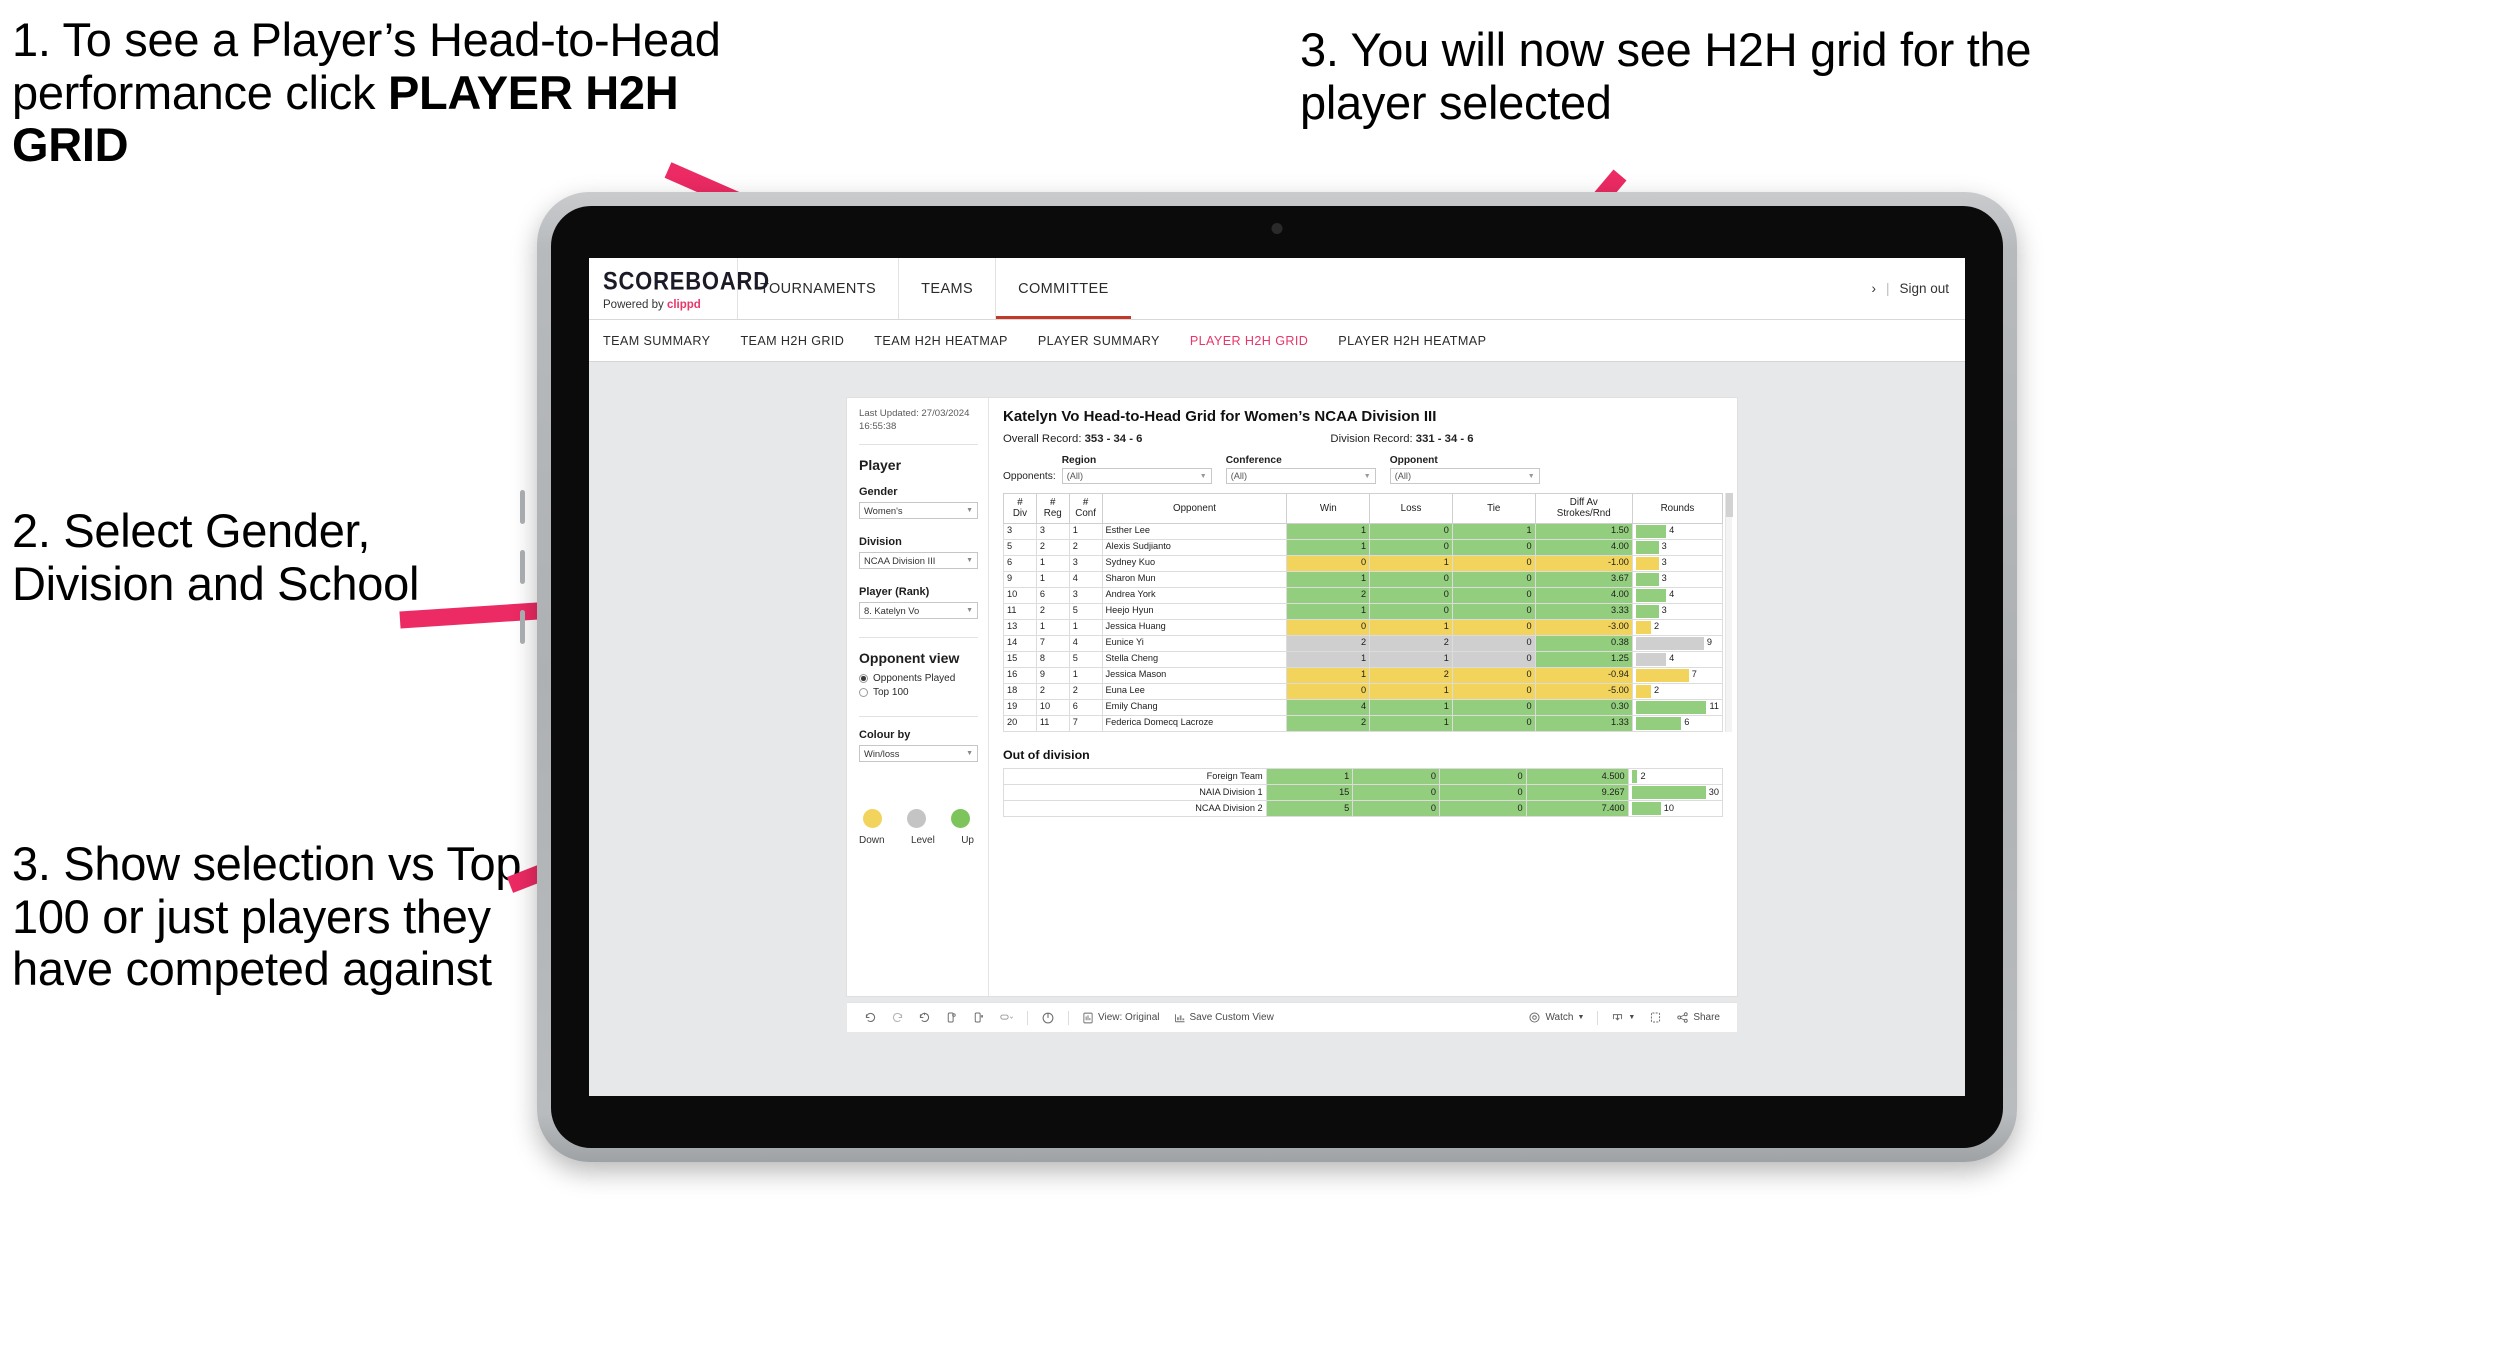 Image resolution: width=2512 pixels, height=1352 pixels. Describe the element at coordinates (951, 1017) in the screenshot. I see `refresh-data-button` at that location.